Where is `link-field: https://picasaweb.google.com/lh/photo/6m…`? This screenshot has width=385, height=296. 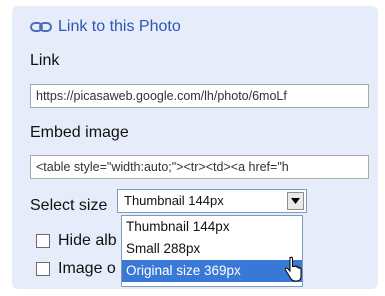 link-field: https://picasaweb.google.com/lh/photo/6m… is located at coordinates (199, 96).